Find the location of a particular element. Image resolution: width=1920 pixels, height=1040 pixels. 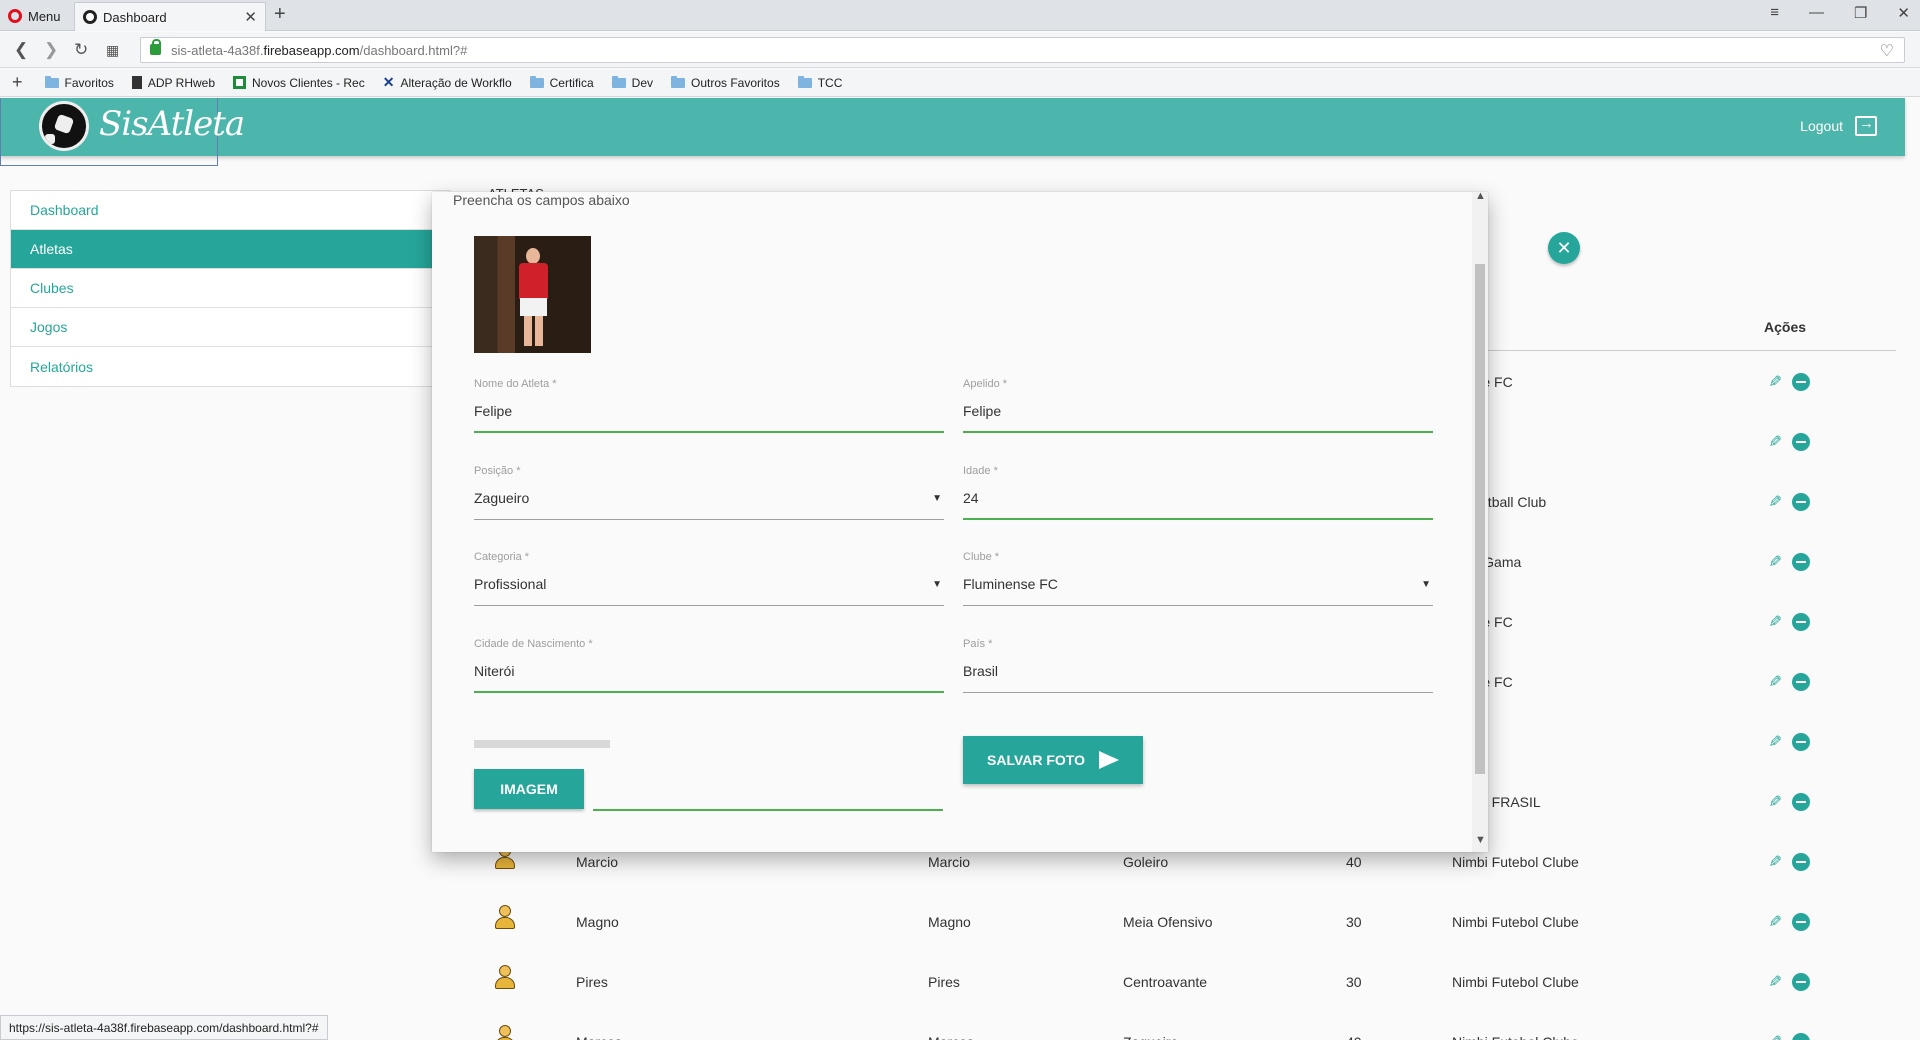

bookmark-novos-clientes: Novos Clientes - Rec is located at coordinates (299, 83).